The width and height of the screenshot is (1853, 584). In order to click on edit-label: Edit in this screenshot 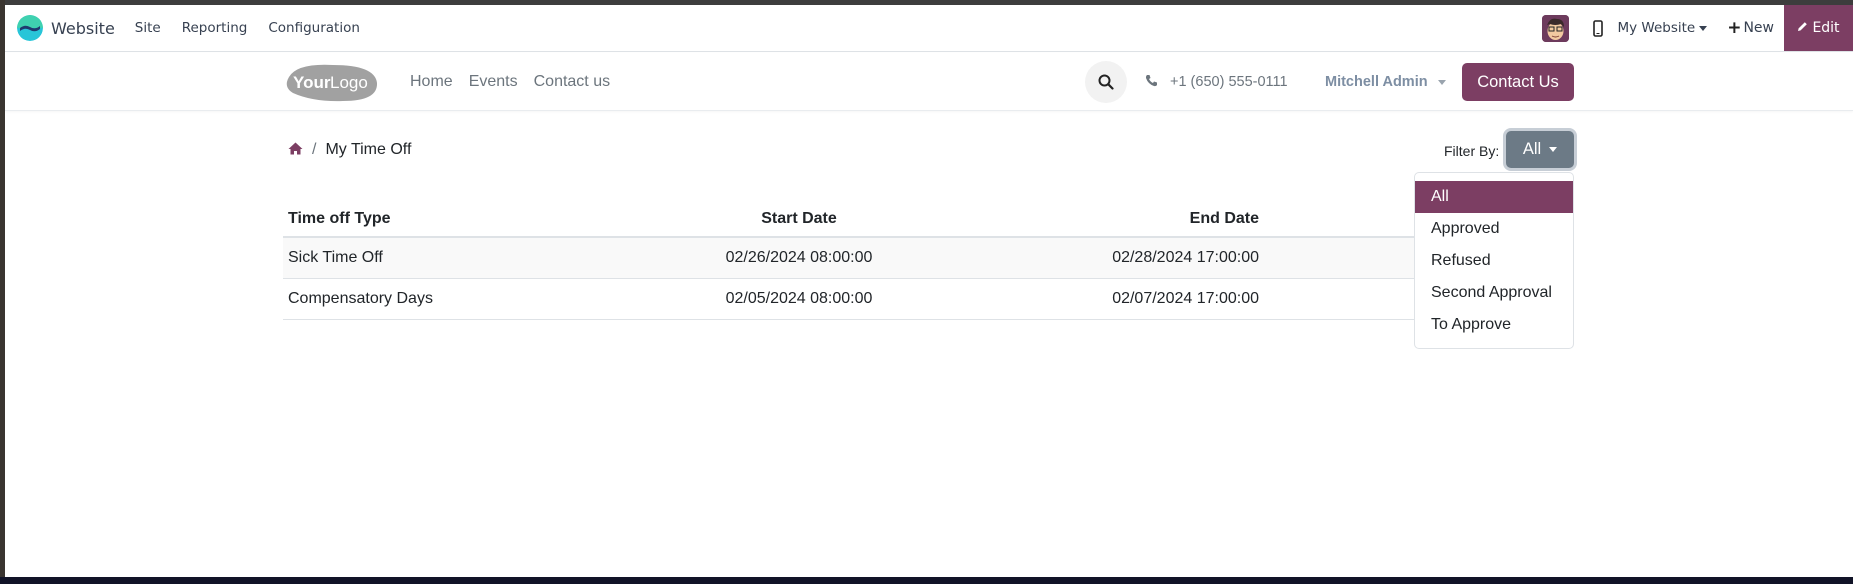, I will do `click(1826, 28)`.